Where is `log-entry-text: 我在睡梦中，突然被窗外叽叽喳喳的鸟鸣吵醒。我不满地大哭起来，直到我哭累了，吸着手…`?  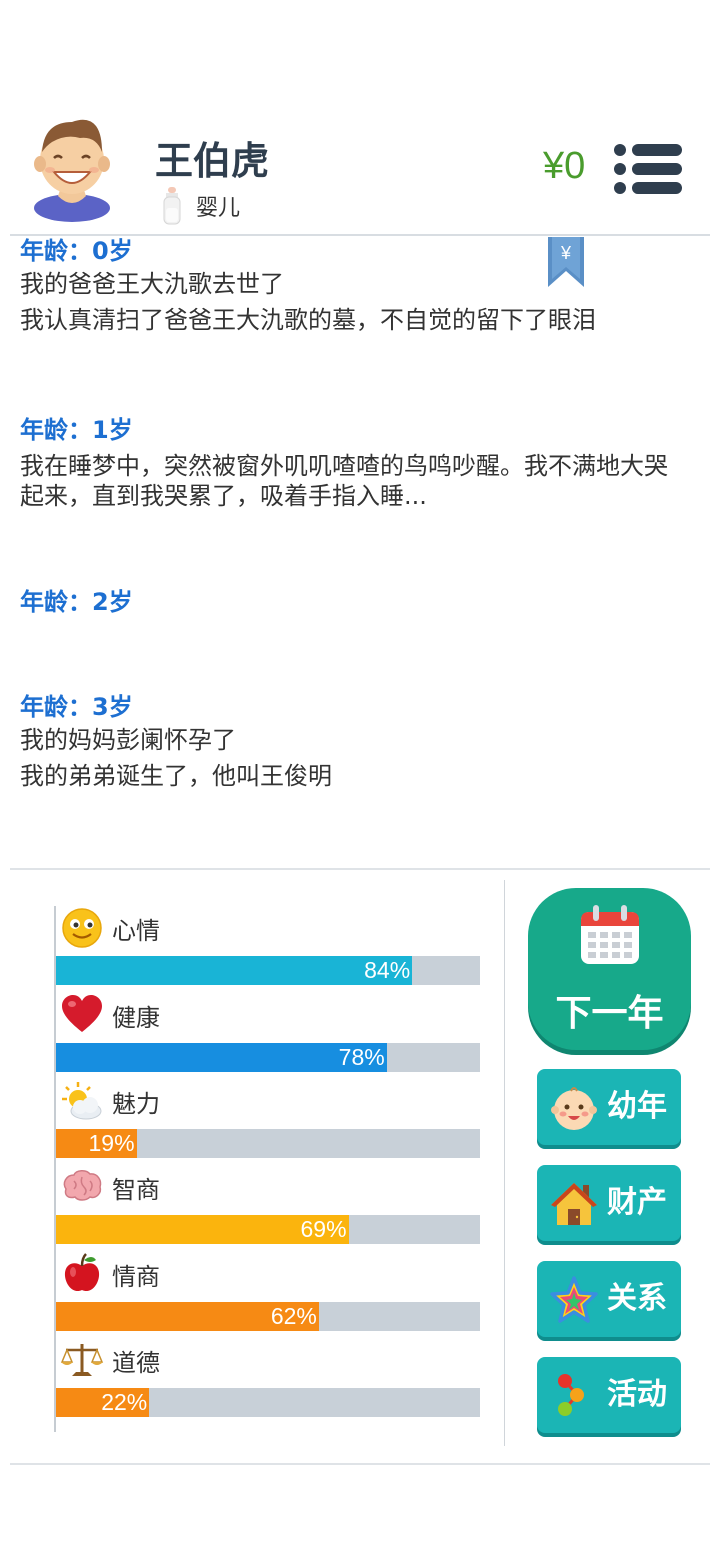 log-entry-text: 我在睡梦中，突然被窗外叽叽喳喳的鸟鸣吵醒。我不满地大哭起来，直到我哭累了，吸着手… is located at coordinates (344, 481).